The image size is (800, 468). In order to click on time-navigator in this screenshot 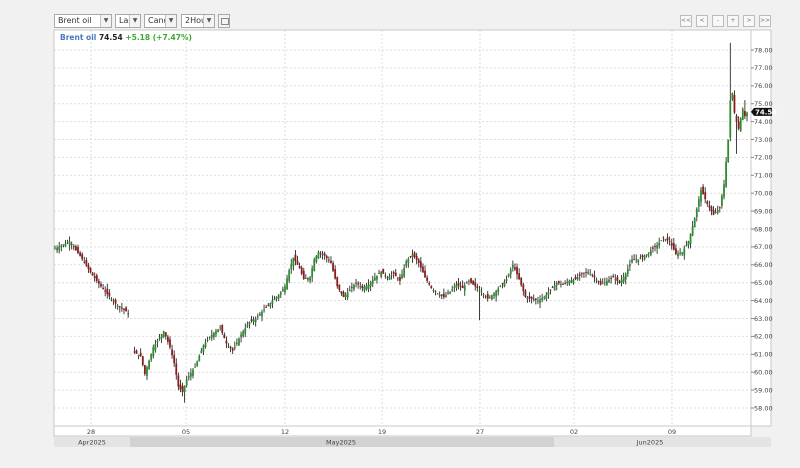, I will do `click(412, 442)`.